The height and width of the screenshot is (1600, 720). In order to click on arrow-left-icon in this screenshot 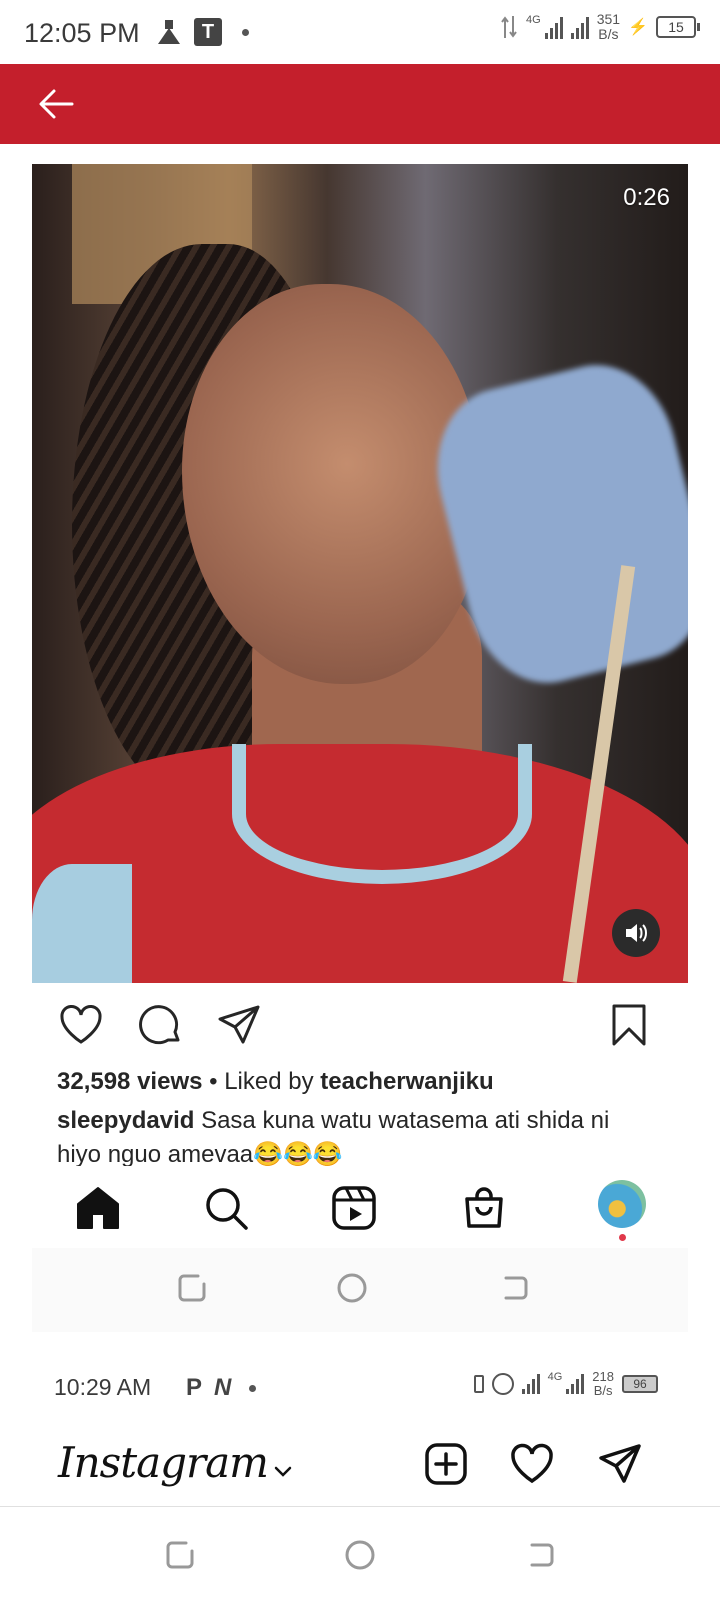, I will do `click(56, 104)`.